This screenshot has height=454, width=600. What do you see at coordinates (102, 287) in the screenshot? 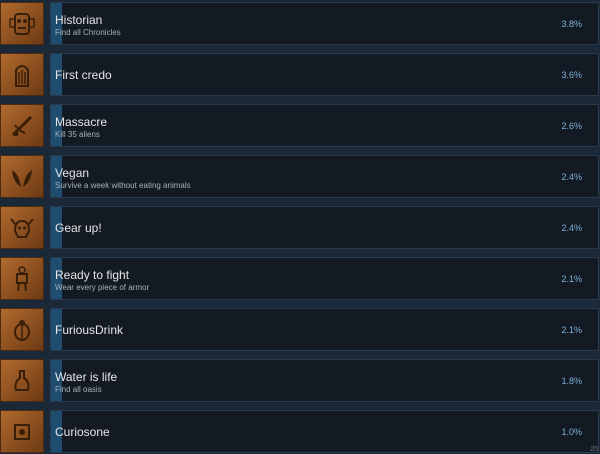
I see `achievement-description: Wear every piece of armor` at bounding box center [102, 287].